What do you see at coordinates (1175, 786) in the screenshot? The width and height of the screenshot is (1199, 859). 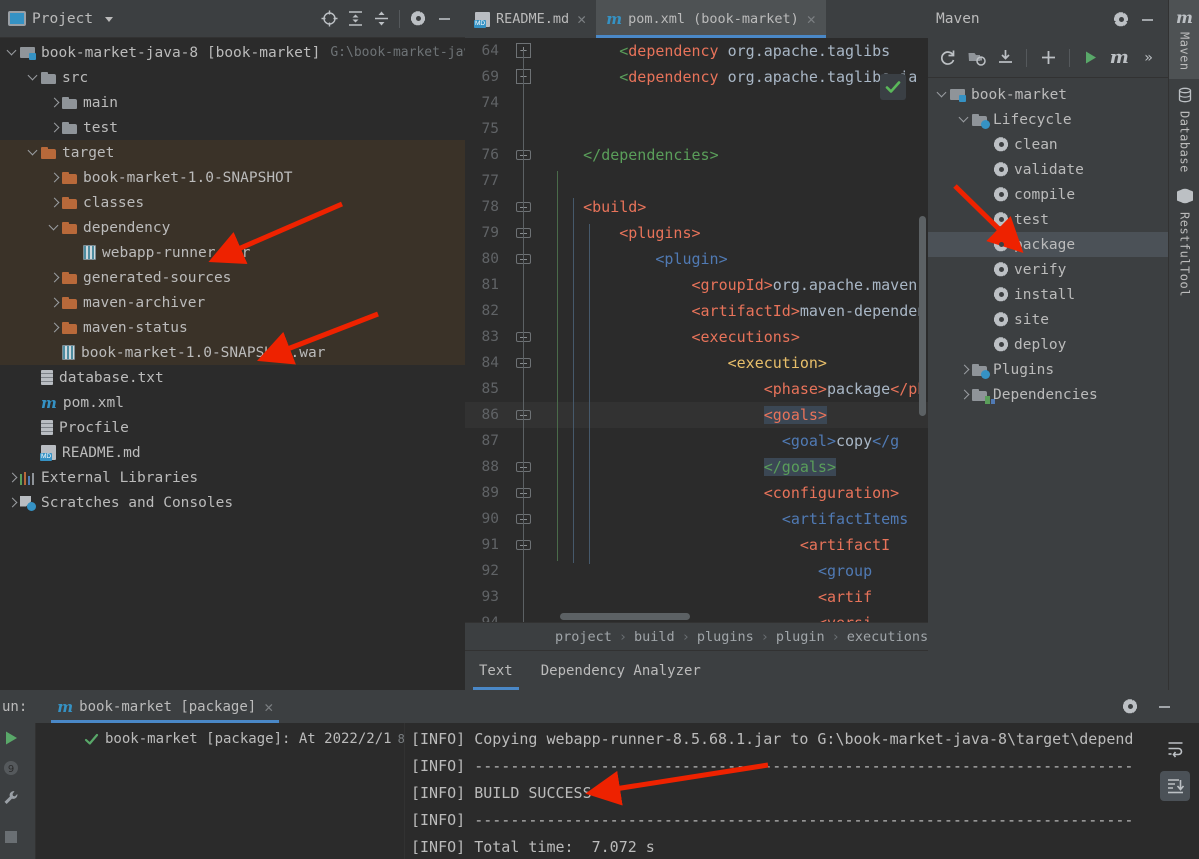 I see `scroll-to-end-icon` at bounding box center [1175, 786].